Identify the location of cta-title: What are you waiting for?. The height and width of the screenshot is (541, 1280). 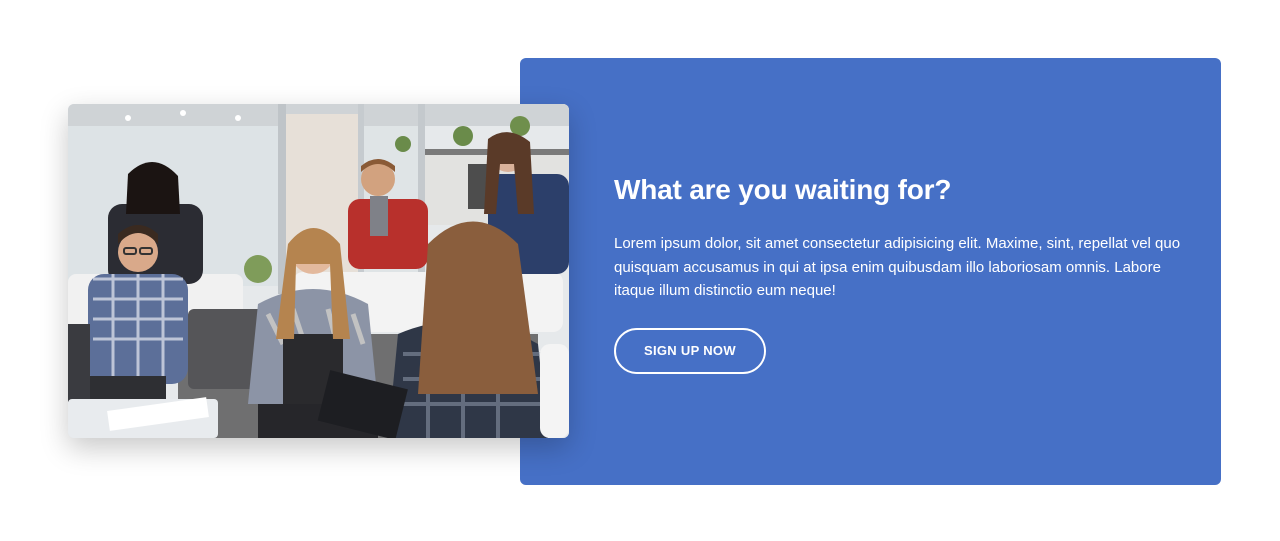
(783, 189).